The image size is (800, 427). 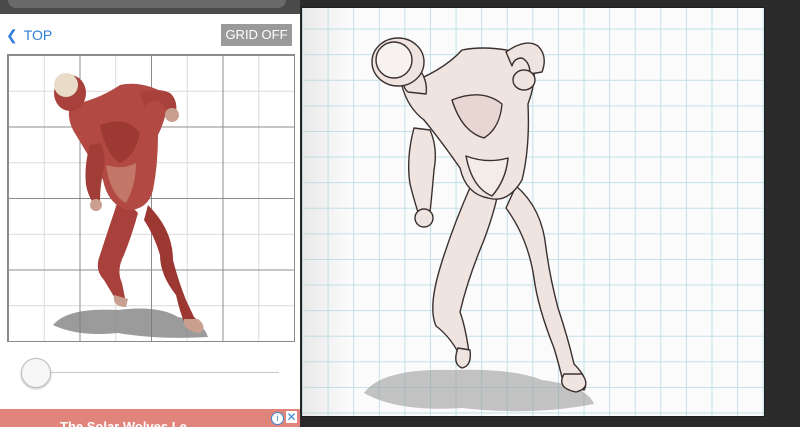 I want to click on ad-banner: The Solar Wolves Le i ✕, so click(x=150, y=418).